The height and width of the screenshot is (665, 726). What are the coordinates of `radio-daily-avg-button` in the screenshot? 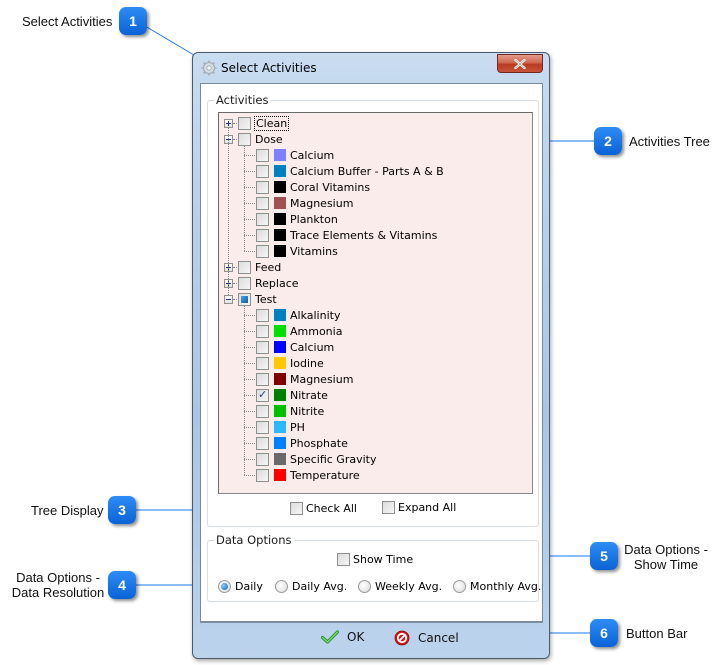 It's located at (281, 586).